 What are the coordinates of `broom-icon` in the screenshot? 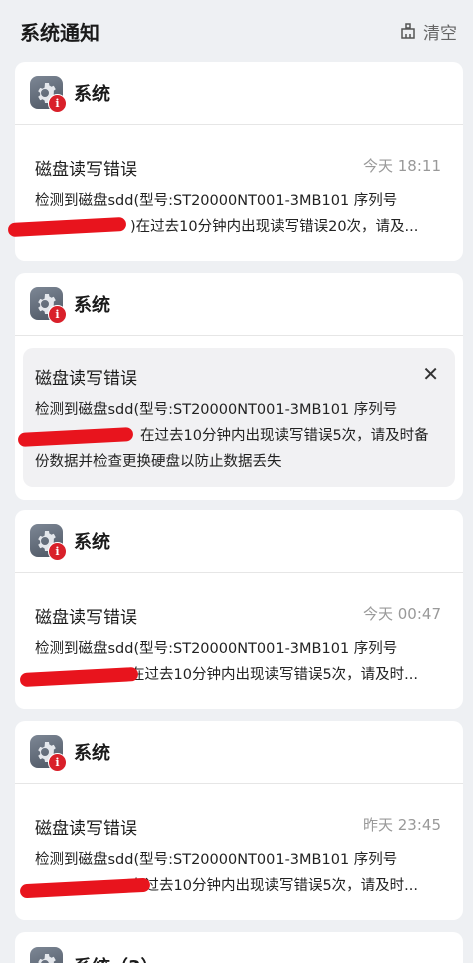 It's located at (408, 31).